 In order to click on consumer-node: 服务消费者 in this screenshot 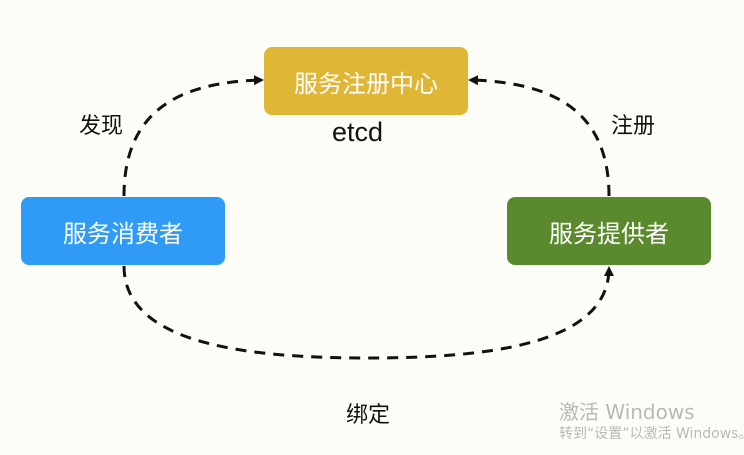, I will do `click(123, 231)`.